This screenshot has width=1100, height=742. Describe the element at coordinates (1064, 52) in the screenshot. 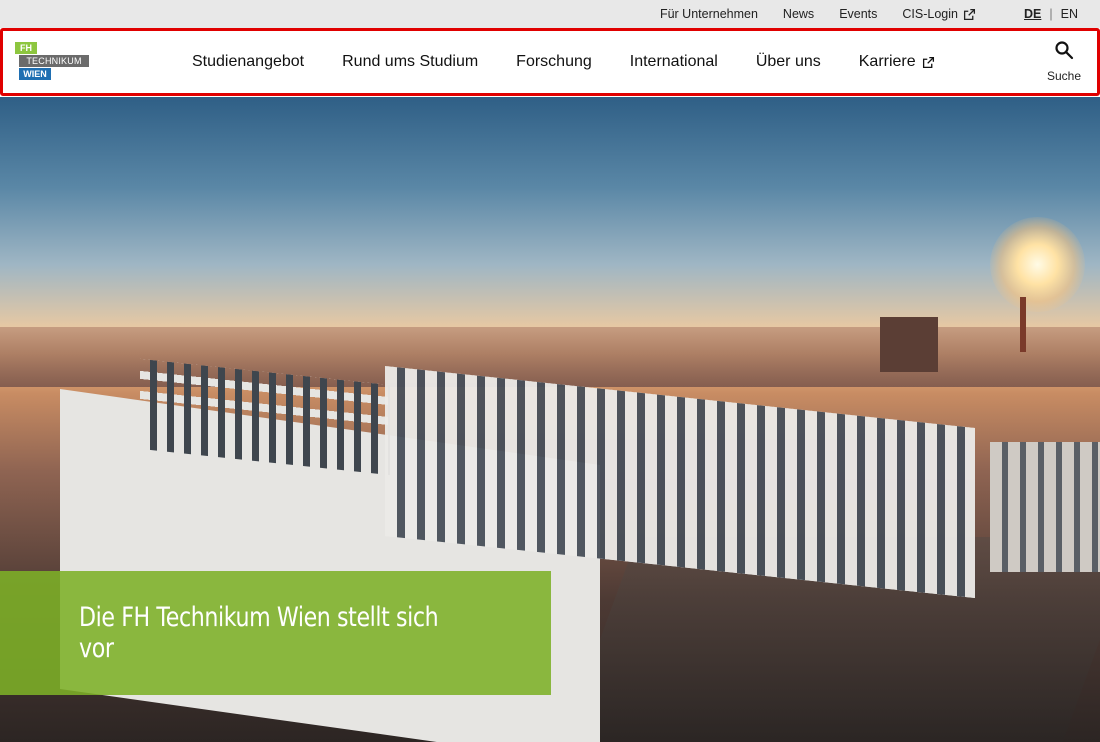

I see `search-icon` at that location.